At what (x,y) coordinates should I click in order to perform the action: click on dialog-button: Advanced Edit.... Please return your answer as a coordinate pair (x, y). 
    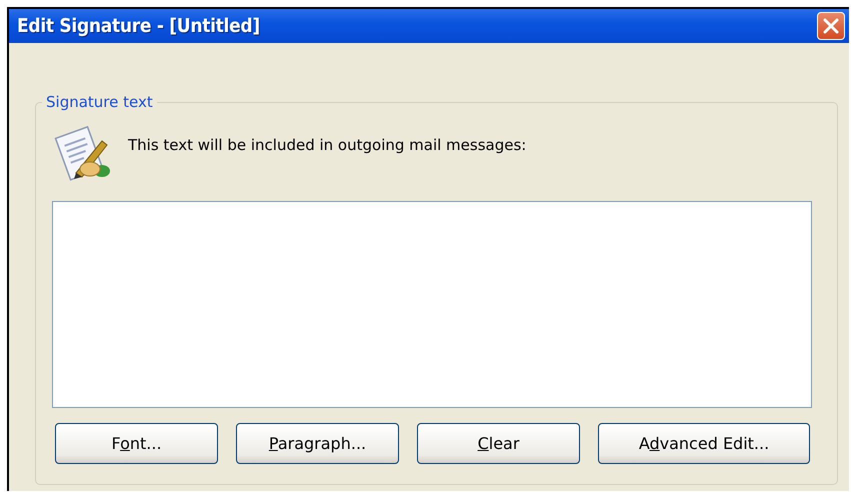
    Looking at the image, I should click on (704, 443).